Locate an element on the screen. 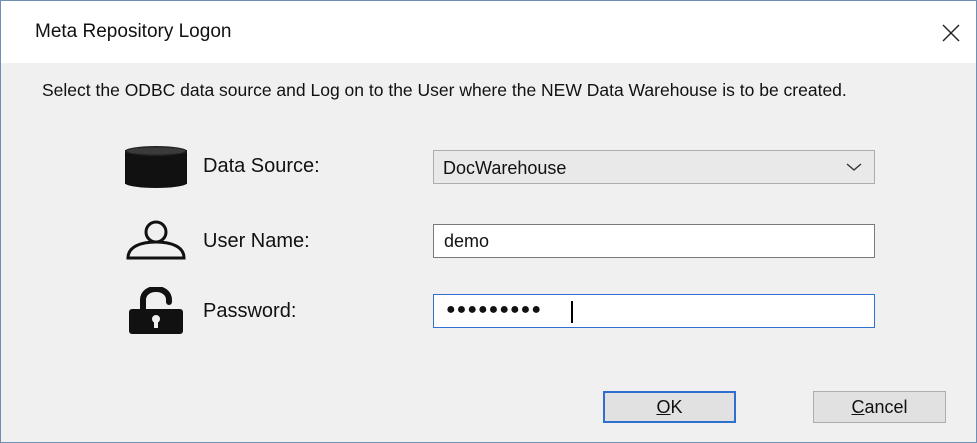 The image size is (977, 443). user-name-value: demo is located at coordinates (467, 241).